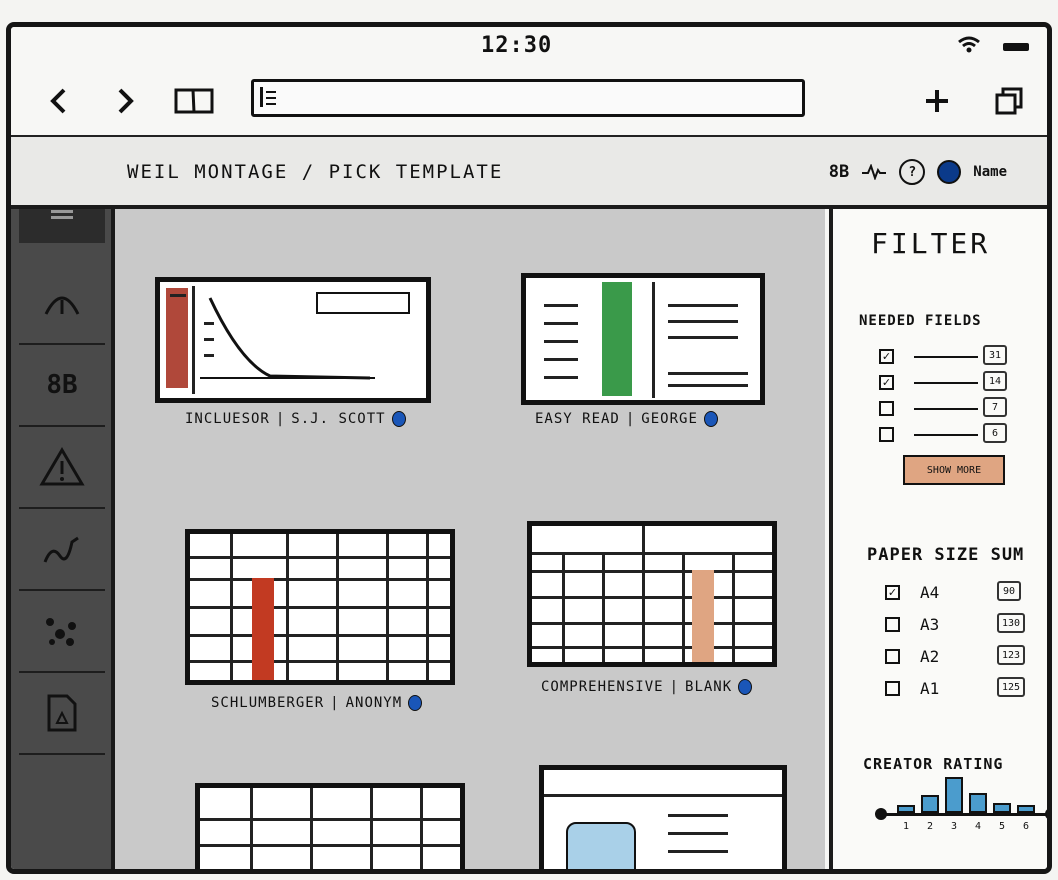 This screenshot has height=880, width=1058. Describe the element at coordinates (839, 172) in the screenshot. I see `app-logo: 8B` at that location.